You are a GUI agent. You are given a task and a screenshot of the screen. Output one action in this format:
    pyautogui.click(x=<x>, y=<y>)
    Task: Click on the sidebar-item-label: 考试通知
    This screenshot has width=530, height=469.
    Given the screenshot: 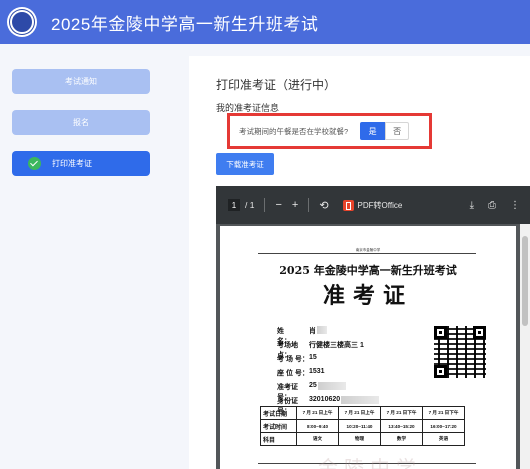 What is the action you would take?
    pyautogui.click(x=81, y=81)
    